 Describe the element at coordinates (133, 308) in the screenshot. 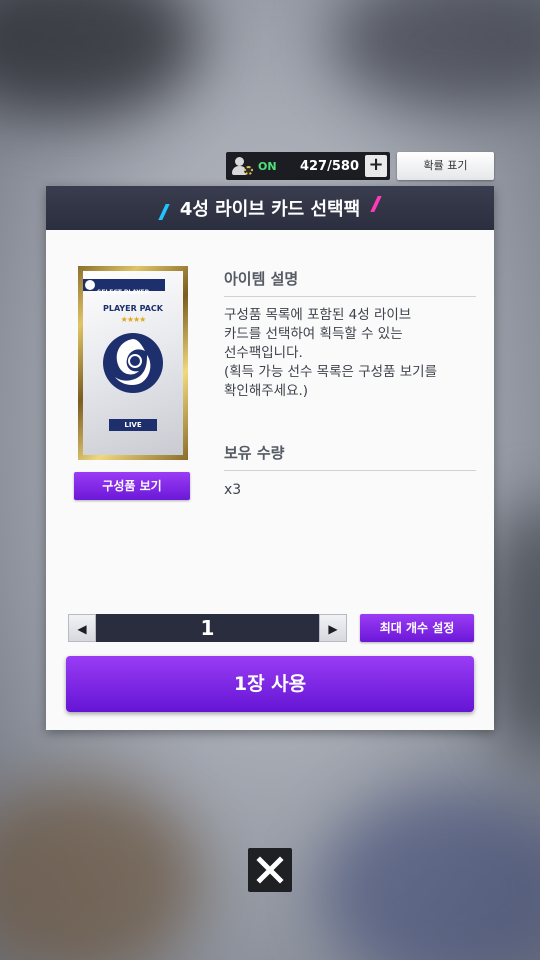

I see `card-pack-label: PLAYER PACK` at that location.